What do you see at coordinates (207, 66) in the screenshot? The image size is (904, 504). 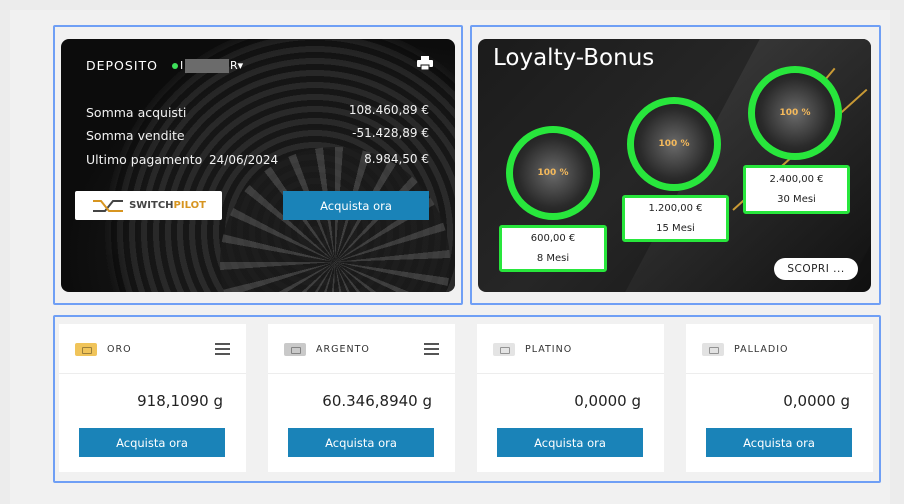 I see `account-number-redacted` at bounding box center [207, 66].